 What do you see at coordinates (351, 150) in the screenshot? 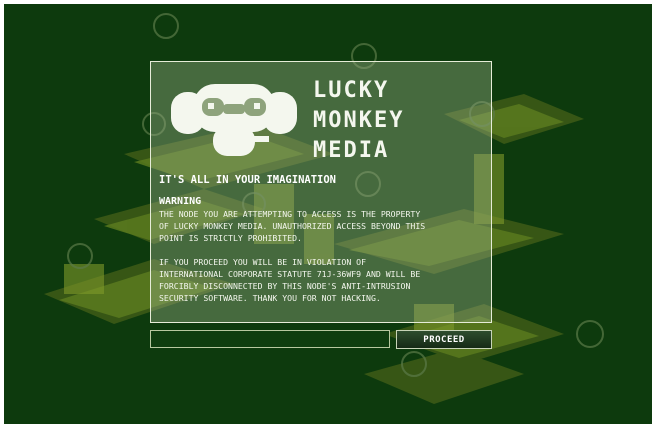
I see `logo-word-media: MEDIA` at bounding box center [351, 150].